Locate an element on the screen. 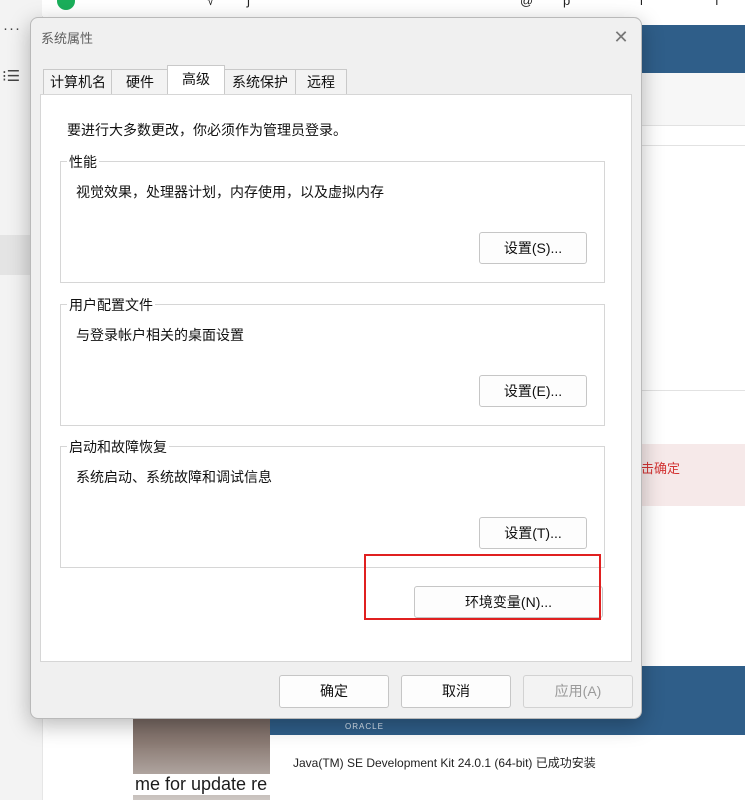 The width and height of the screenshot is (745, 800). cancel-button: 取消 is located at coordinates (456, 691).